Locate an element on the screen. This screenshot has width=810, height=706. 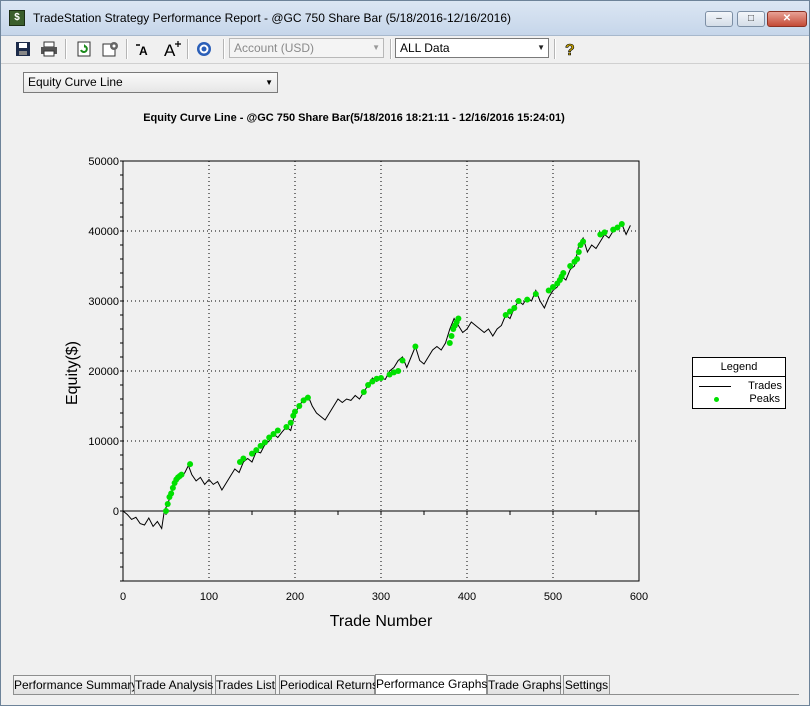
y-tick-label: 40000 is located at coordinates (103, 232).